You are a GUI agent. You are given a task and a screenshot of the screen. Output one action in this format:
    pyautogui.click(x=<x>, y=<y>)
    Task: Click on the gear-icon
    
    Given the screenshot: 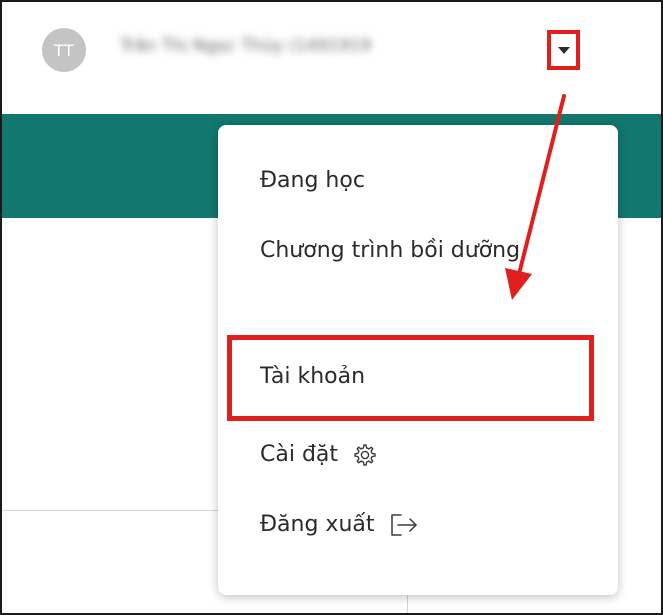 What is the action you would take?
    pyautogui.click(x=365, y=455)
    